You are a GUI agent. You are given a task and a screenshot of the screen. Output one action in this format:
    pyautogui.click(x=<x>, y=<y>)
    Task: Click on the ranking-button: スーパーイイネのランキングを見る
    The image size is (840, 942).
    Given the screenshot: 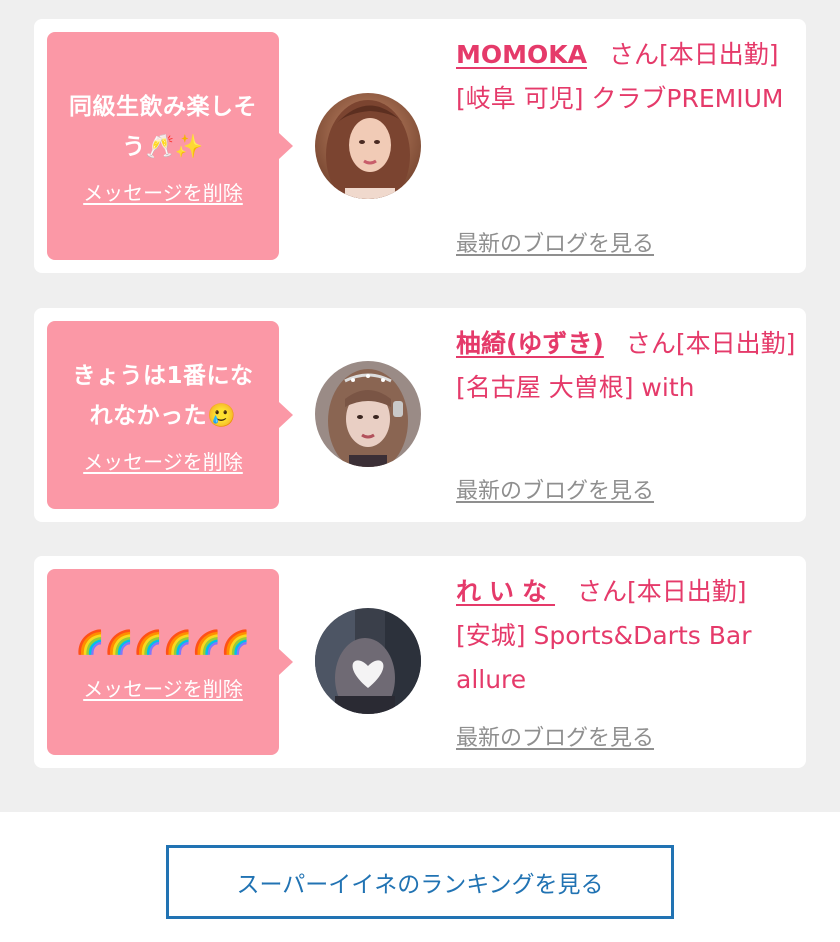 What is the action you would take?
    pyautogui.click(x=420, y=882)
    